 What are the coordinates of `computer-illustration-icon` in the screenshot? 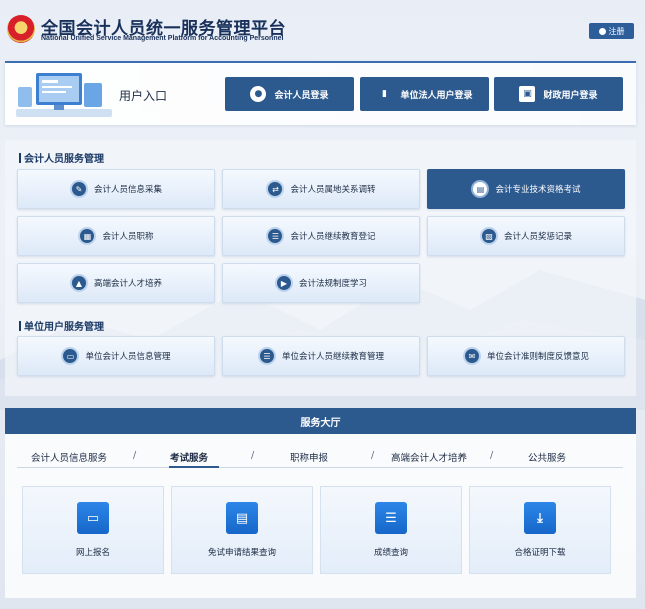 It's located at (64, 95).